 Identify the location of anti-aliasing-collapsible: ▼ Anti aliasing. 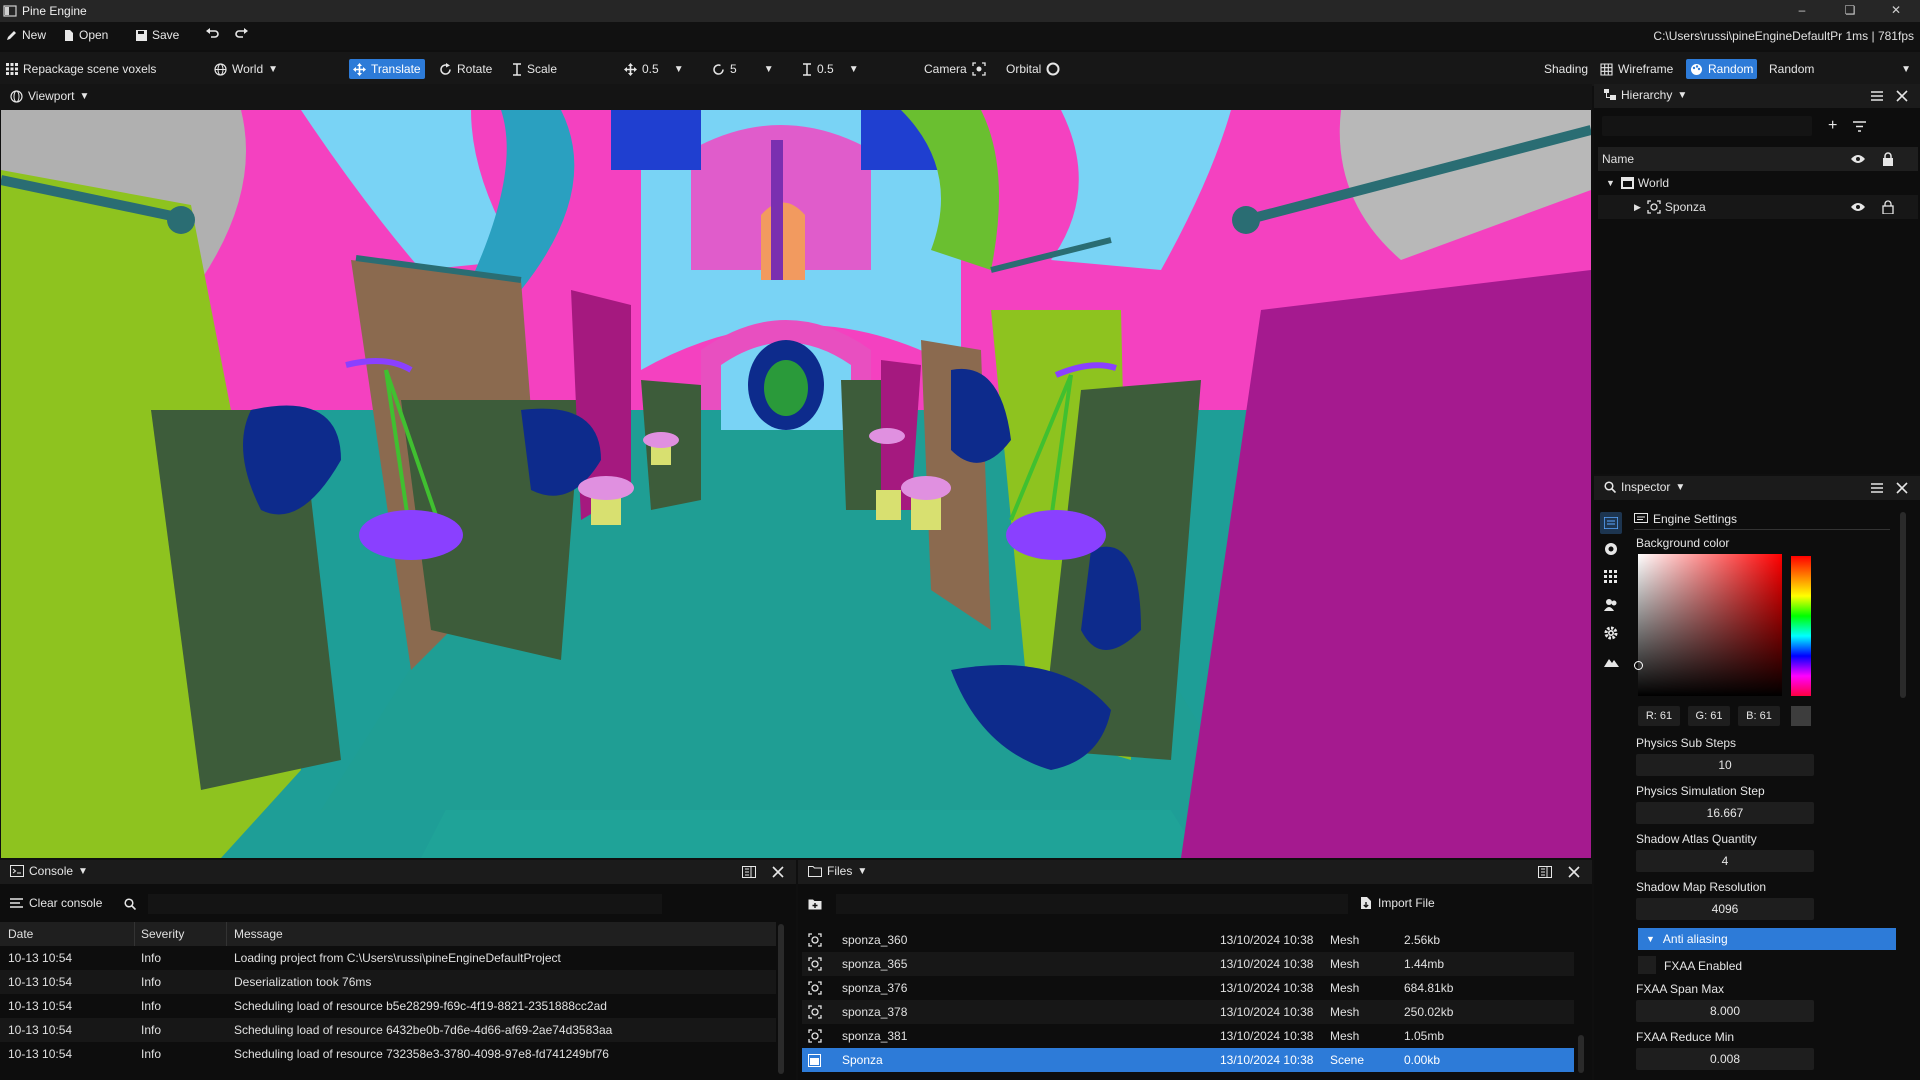
(1767, 939).